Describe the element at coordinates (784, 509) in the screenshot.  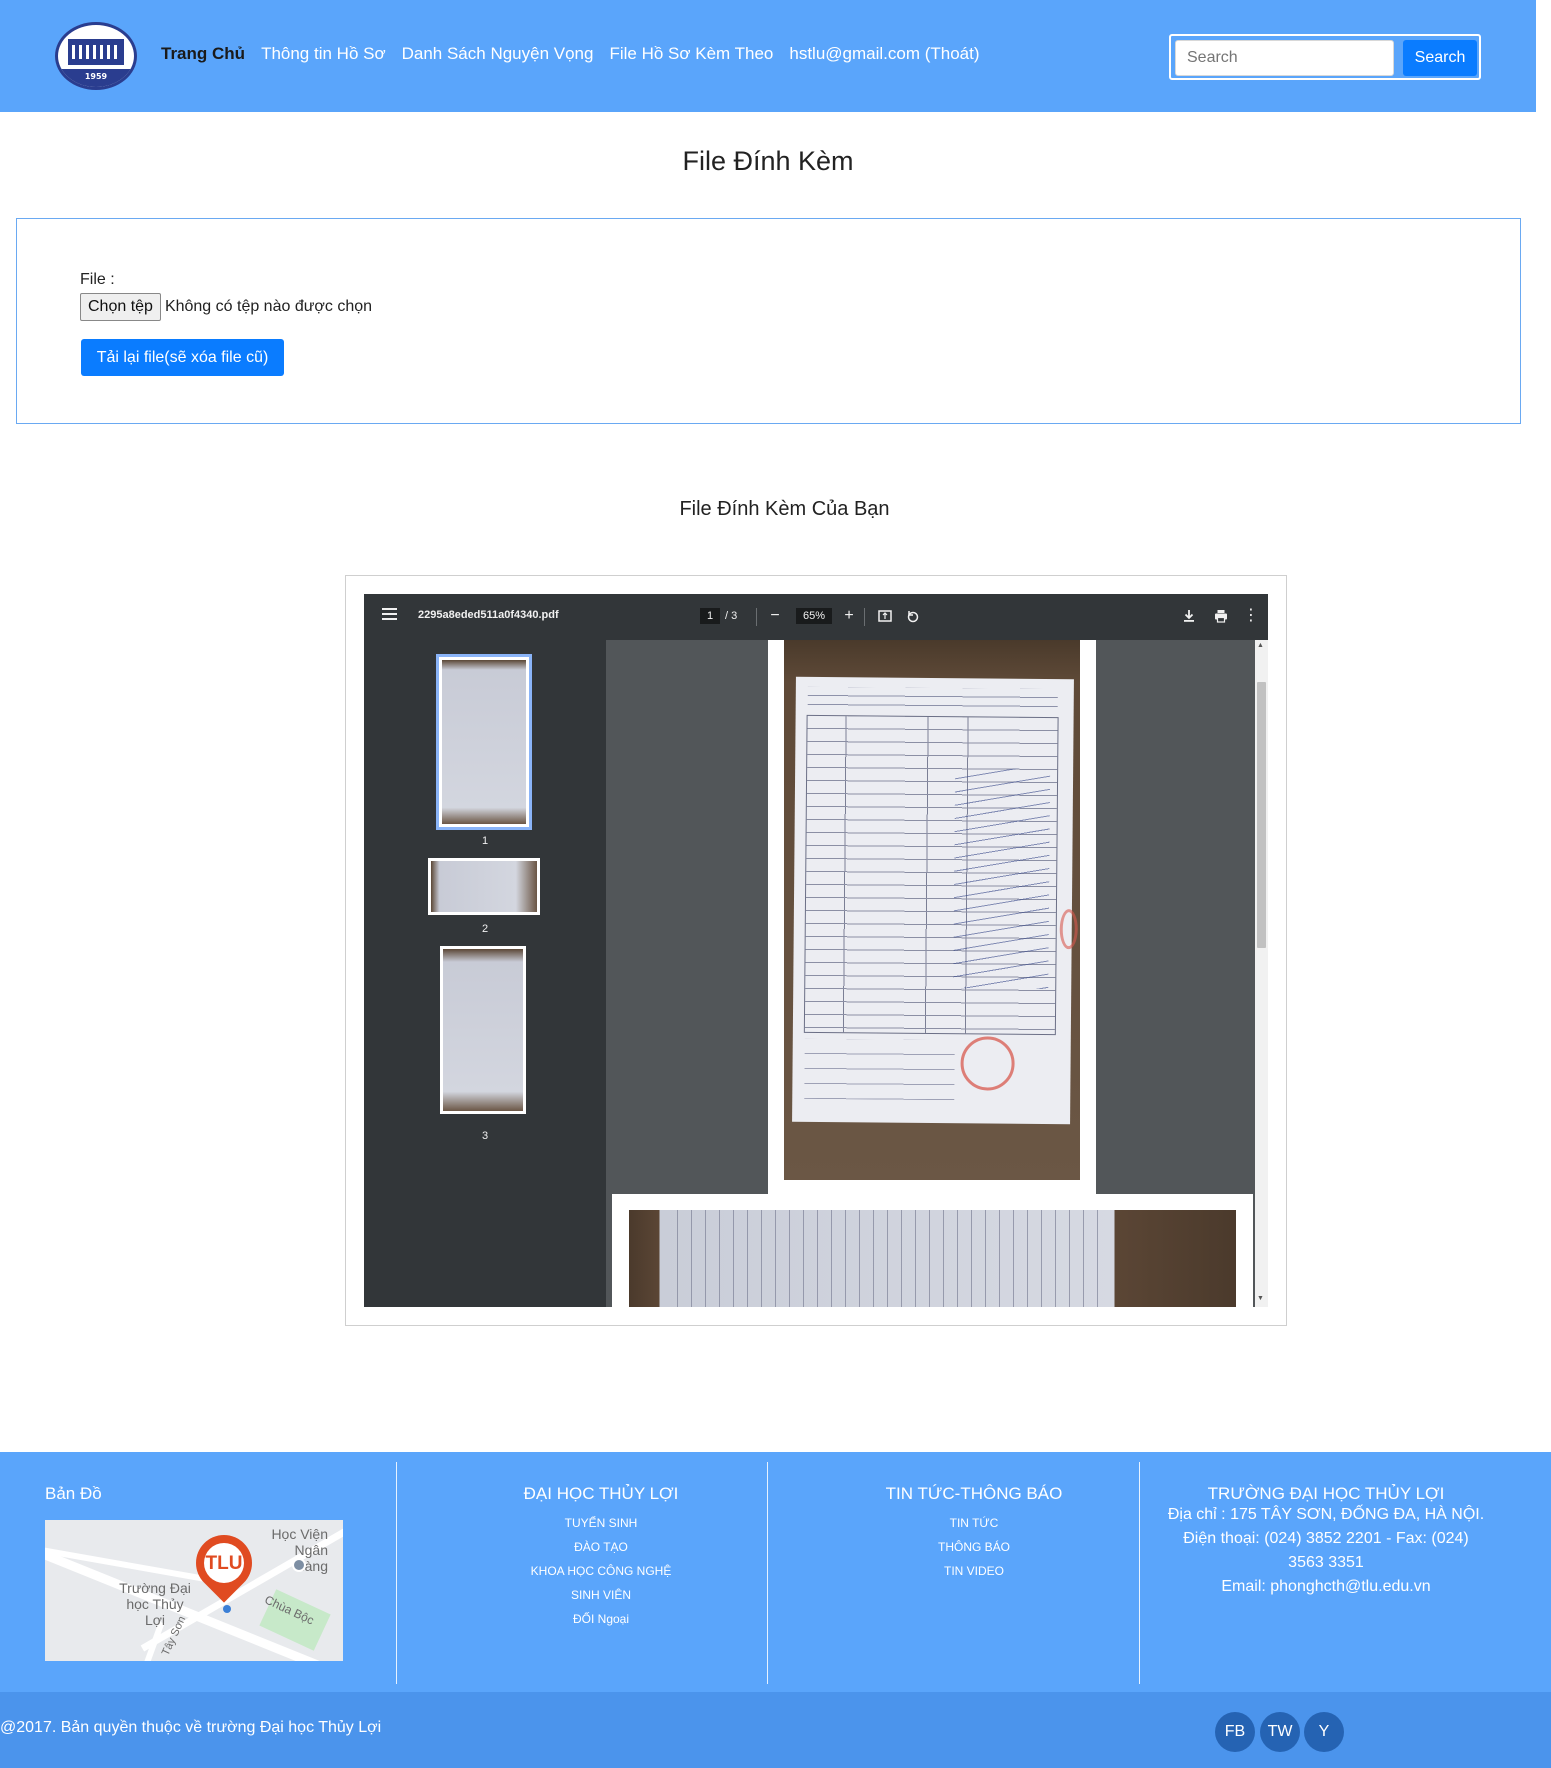
I see `attached-files-title: File Đính Kèm Của Bạn` at that location.